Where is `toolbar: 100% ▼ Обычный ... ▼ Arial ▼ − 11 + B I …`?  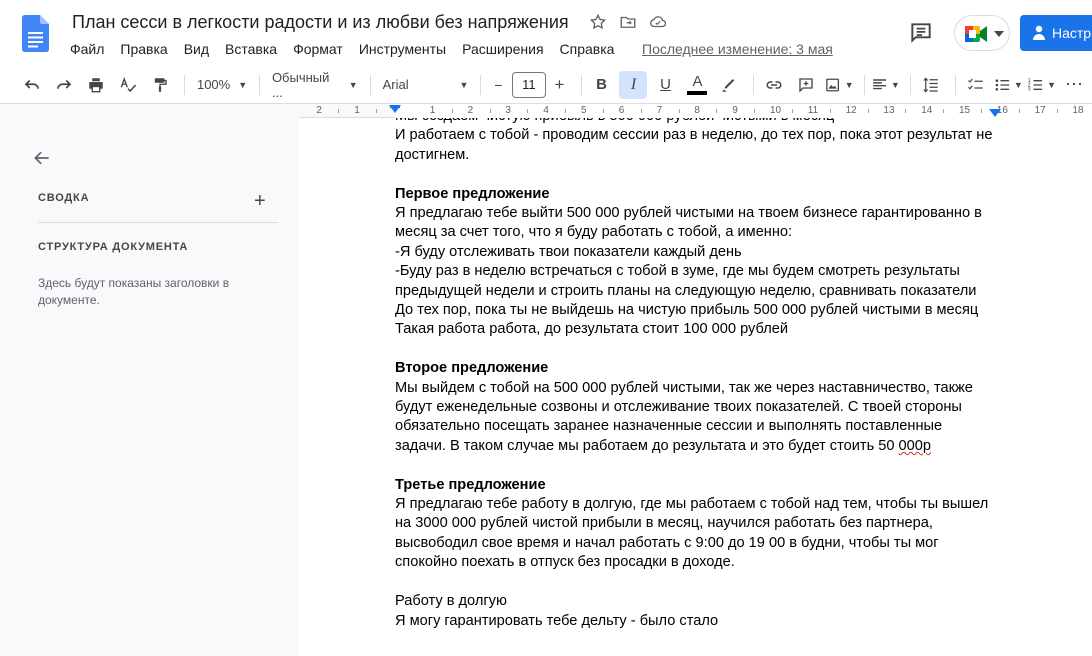 toolbar: 100% ▼ Обычный ... ▼ Arial ▼ − 11 + B I … is located at coordinates (546, 85).